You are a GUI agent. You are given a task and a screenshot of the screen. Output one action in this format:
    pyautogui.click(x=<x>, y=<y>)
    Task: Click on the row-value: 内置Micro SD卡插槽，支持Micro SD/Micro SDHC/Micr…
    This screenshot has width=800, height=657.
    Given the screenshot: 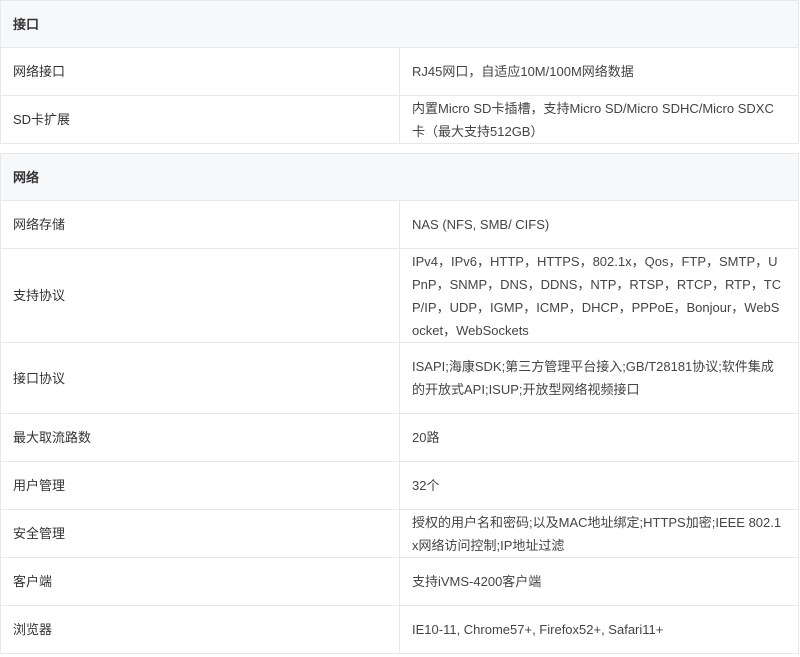 What is the action you would take?
    pyautogui.click(x=599, y=119)
    